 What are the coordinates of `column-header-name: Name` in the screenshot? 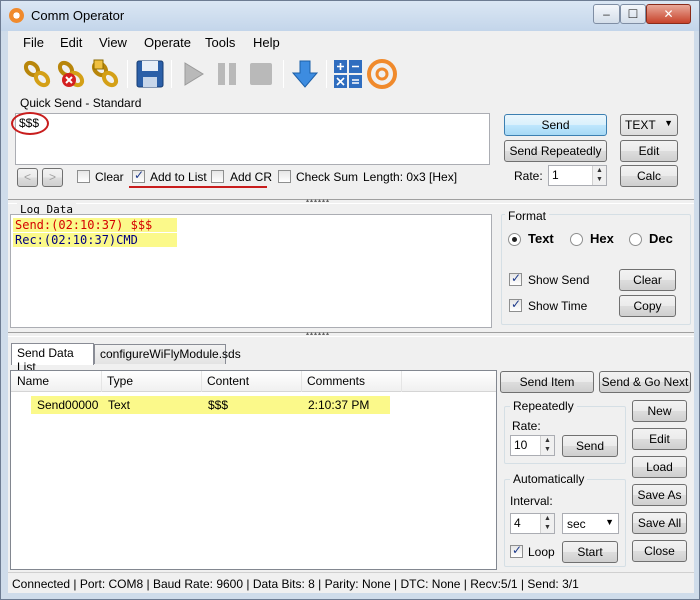 It's located at (33, 381).